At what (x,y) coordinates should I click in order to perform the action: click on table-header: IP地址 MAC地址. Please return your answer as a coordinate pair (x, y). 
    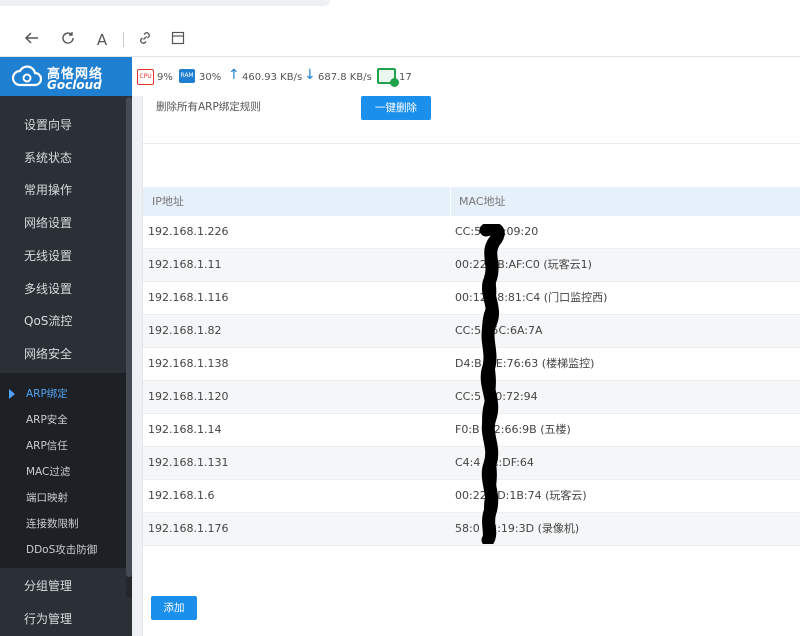
    Looking at the image, I should click on (471, 201).